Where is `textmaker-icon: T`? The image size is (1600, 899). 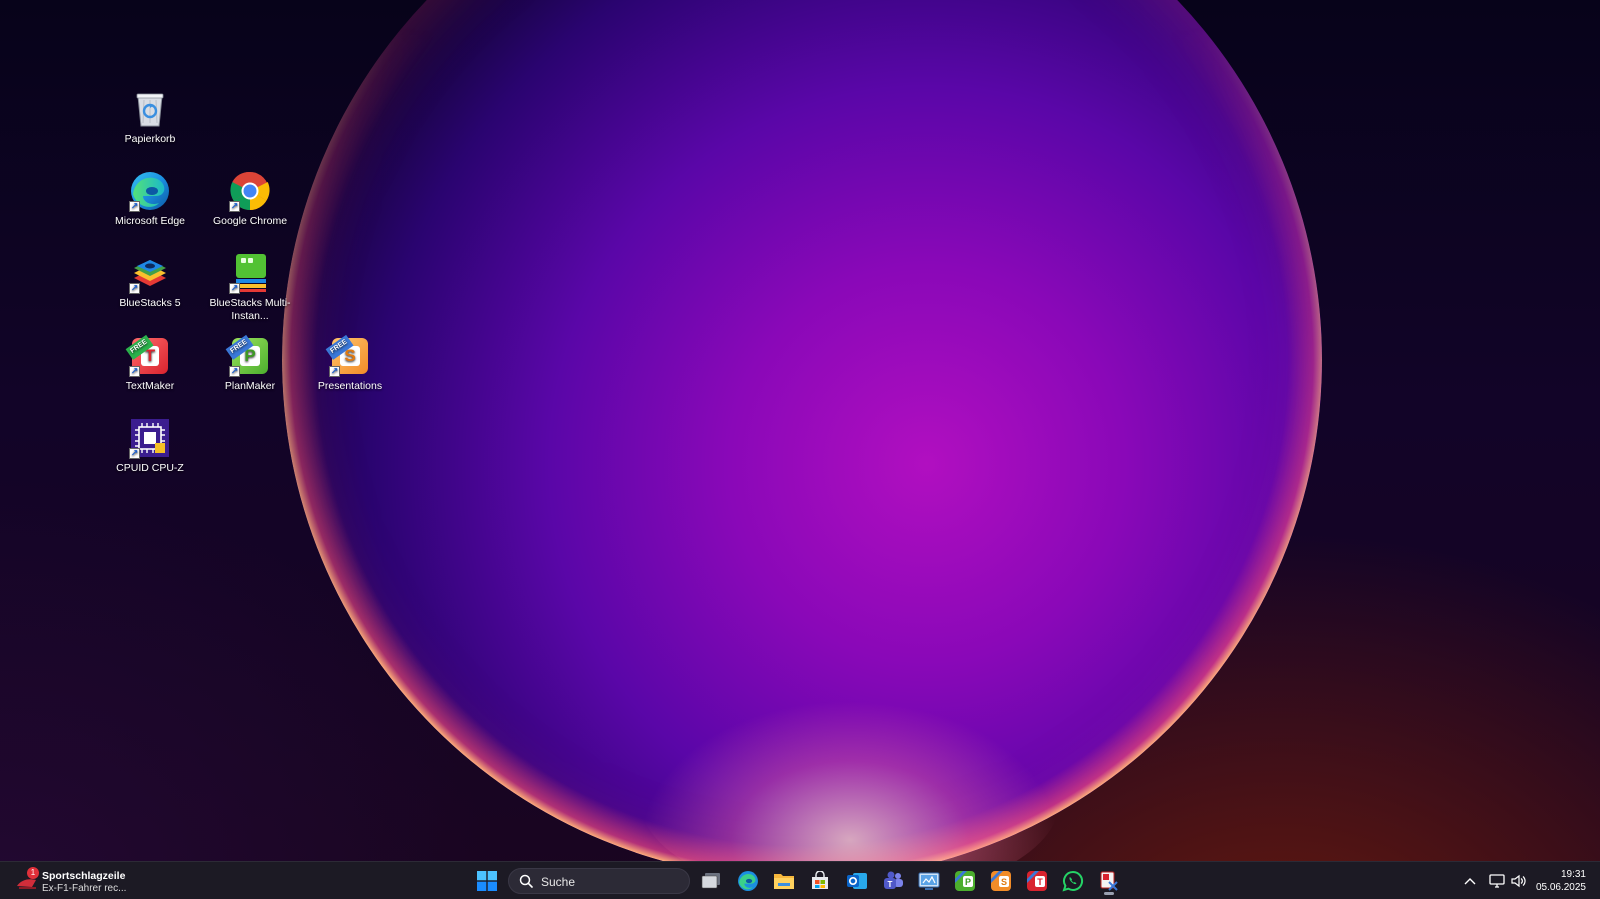
textmaker-icon: T is located at coordinates (1037, 881).